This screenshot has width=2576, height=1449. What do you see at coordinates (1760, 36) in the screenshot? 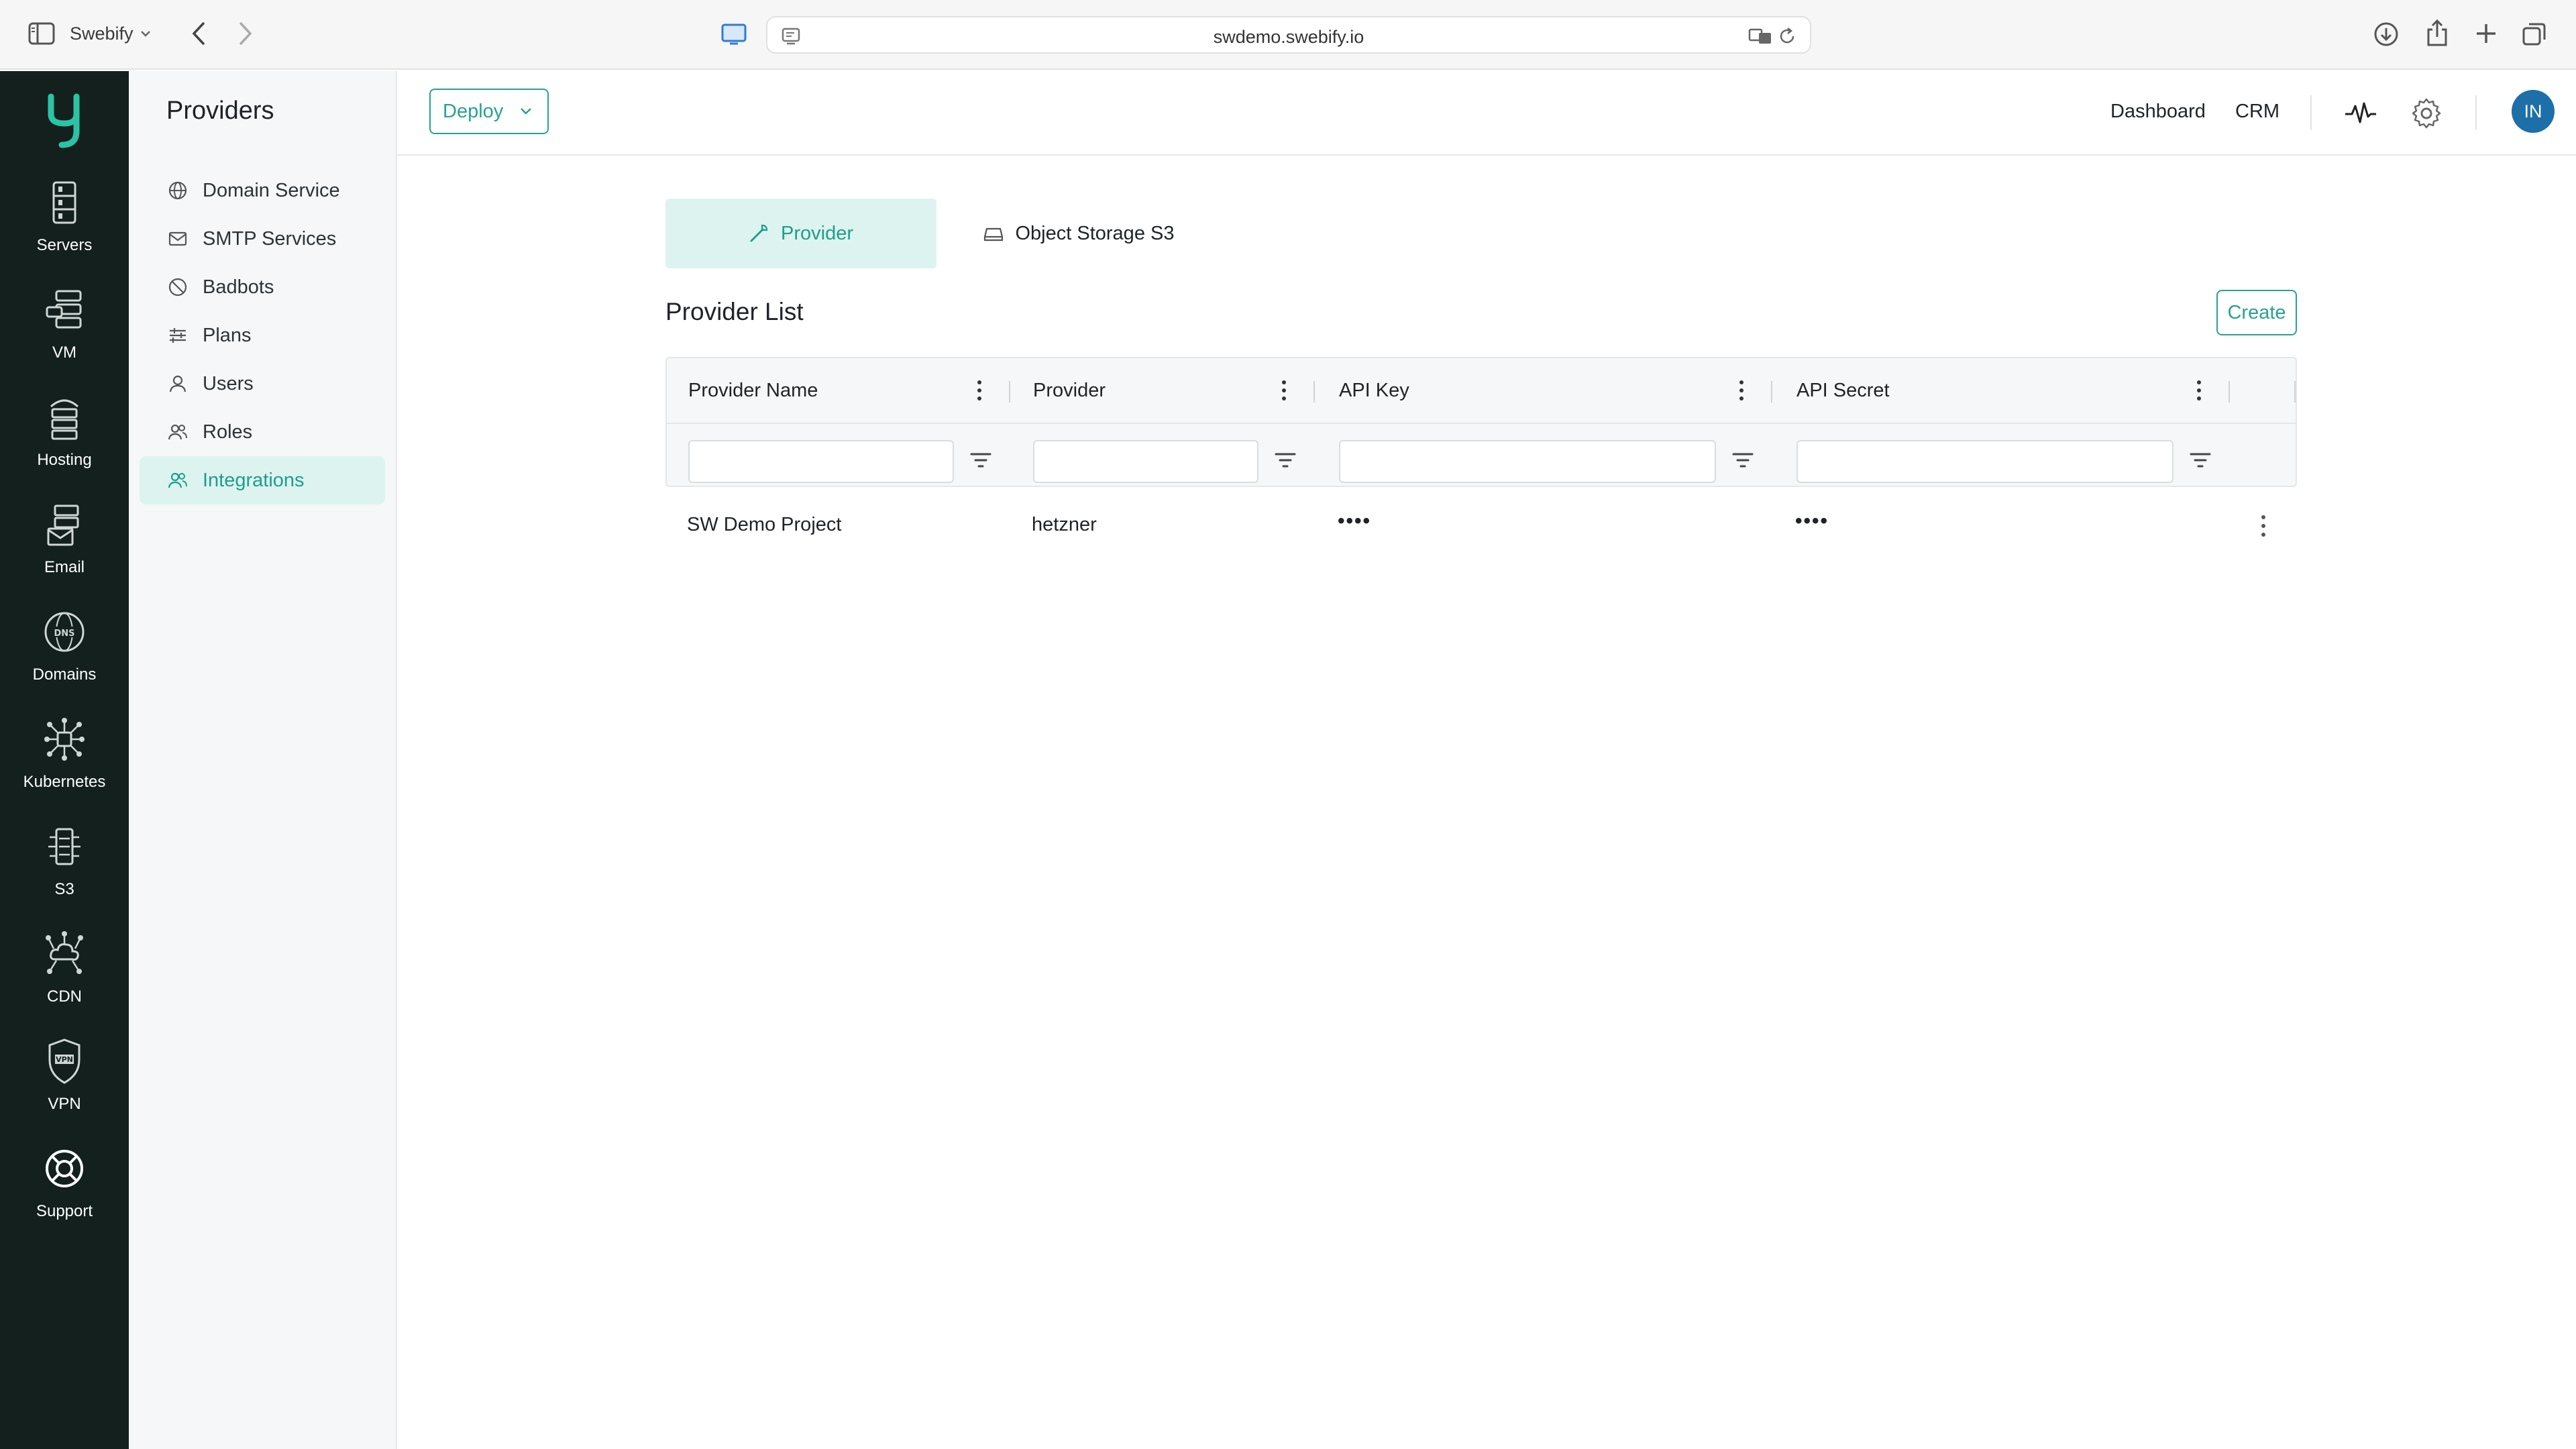
I see `translate-icon` at bounding box center [1760, 36].